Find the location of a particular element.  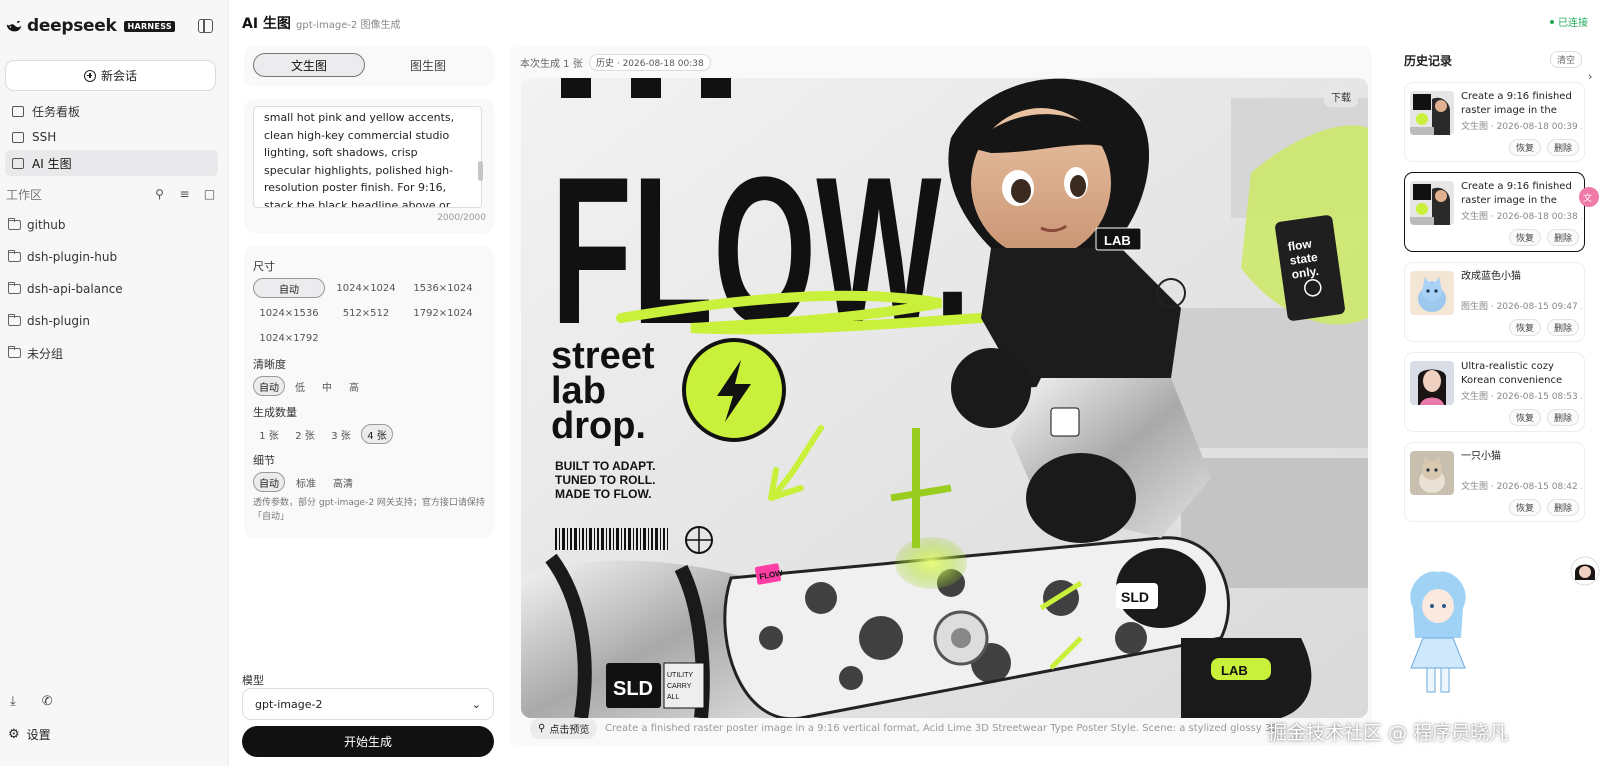

new-folder-icon: □ is located at coordinates (209, 194).